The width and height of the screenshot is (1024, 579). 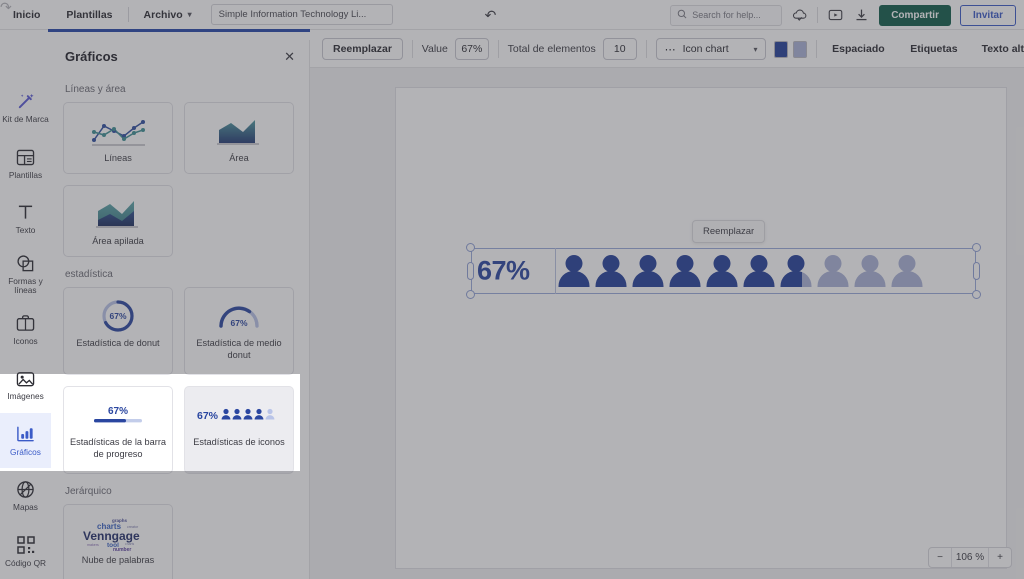 What do you see at coordinates (239, 442) in the screenshot?
I see `chart-card-icon-stat-label: Estadísticas de iconos` at bounding box center [239, 442].